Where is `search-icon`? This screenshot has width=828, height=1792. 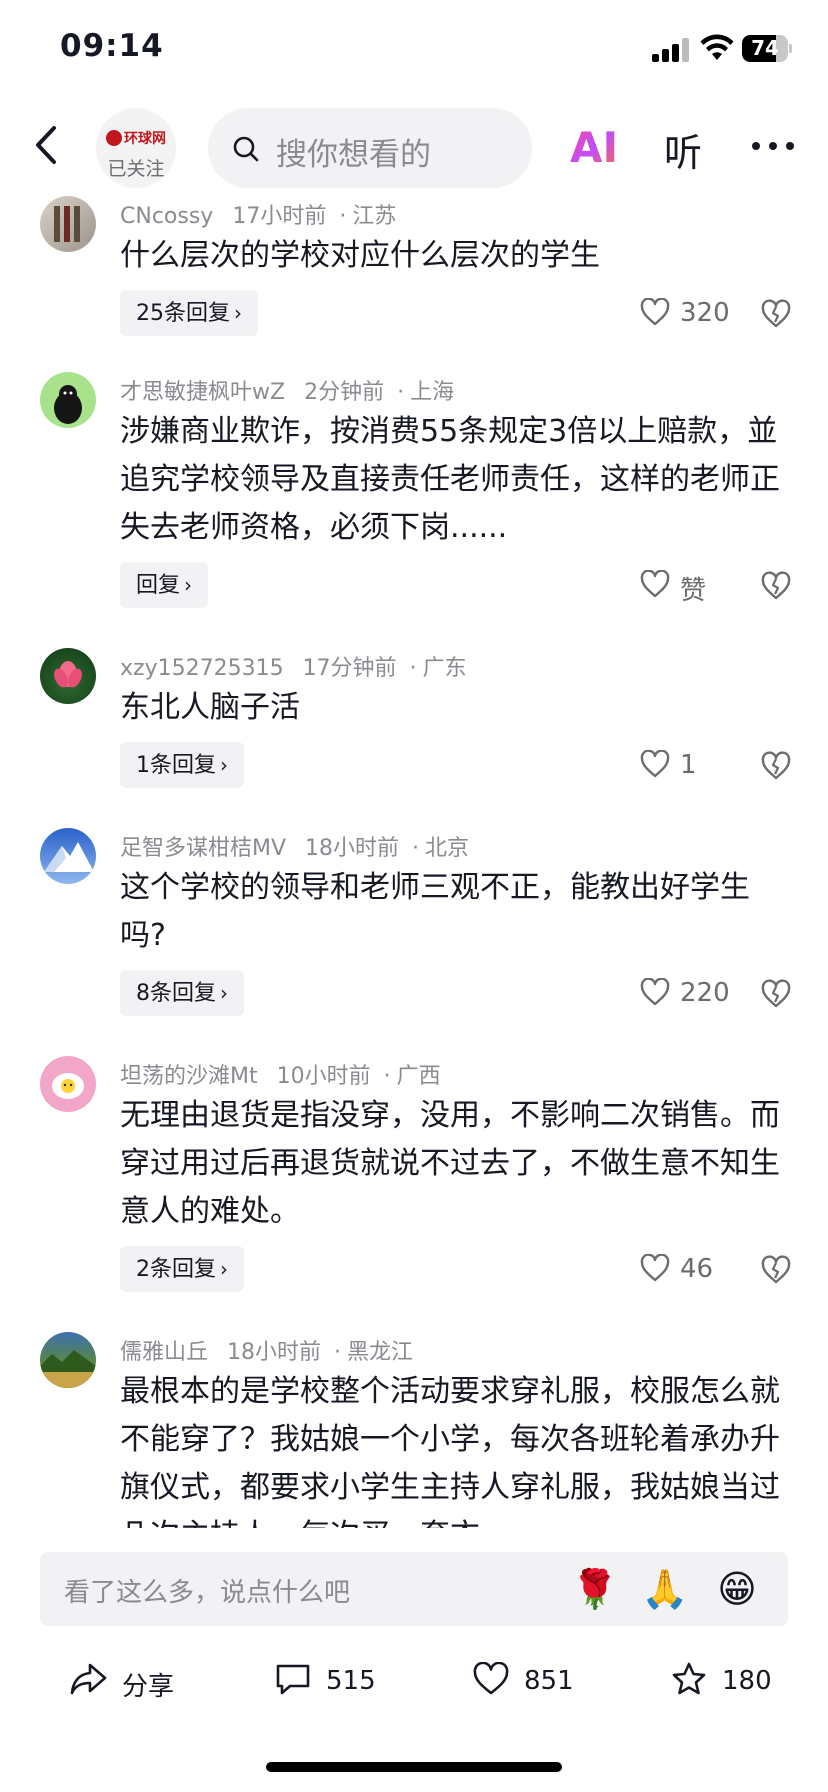 search-icon is located at coordinates (246, 149).